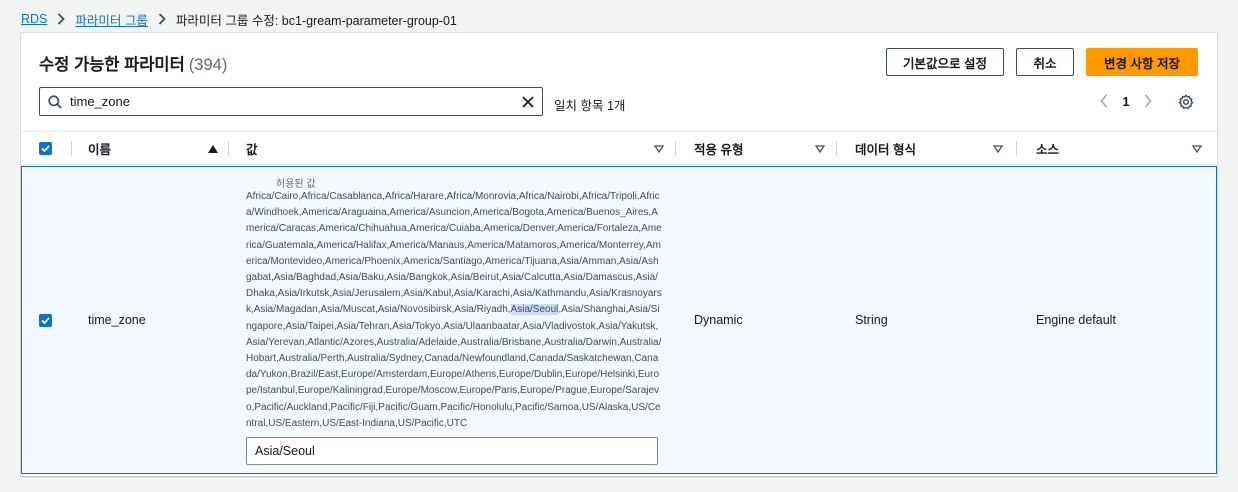 The image size is (1238, 492). I want to click on table-header: 이름 값 적용 유형 데이터 형식 소스, so click(619, 148).